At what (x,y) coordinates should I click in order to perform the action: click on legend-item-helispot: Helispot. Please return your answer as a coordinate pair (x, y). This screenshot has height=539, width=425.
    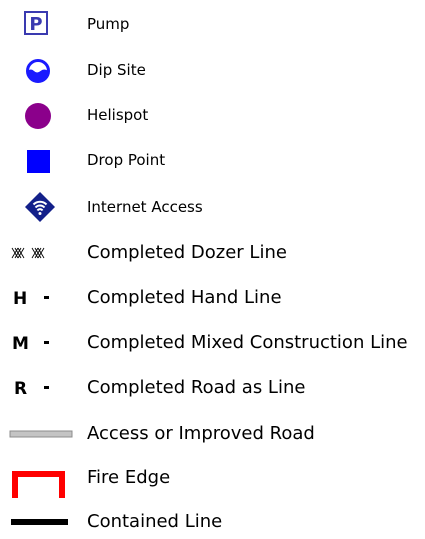
    Looking at the image, I should click on (212, 116).